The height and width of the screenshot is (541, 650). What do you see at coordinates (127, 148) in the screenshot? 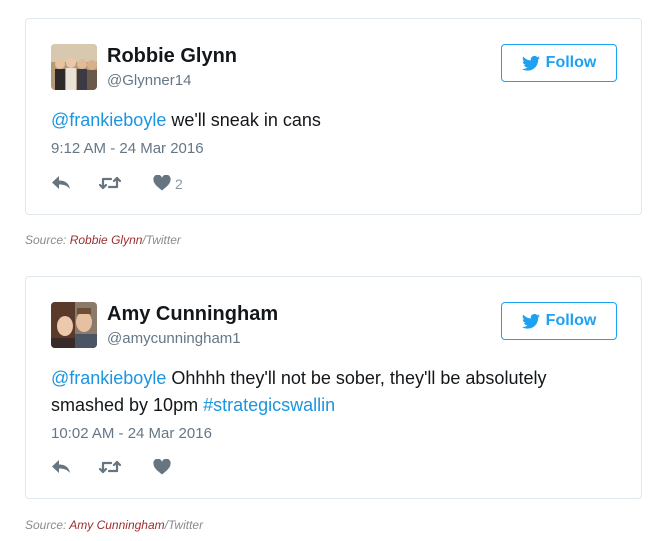
I see `tweet-timestamp: 9:12 AM - 24 Mar 2016` at bounding box center [127, 148].